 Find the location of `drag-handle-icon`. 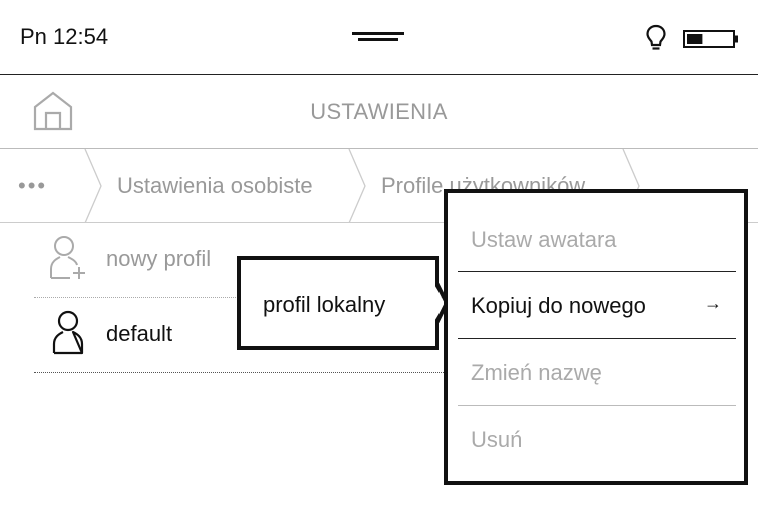

drag-handle-icon is located at coordinates (378, 37).